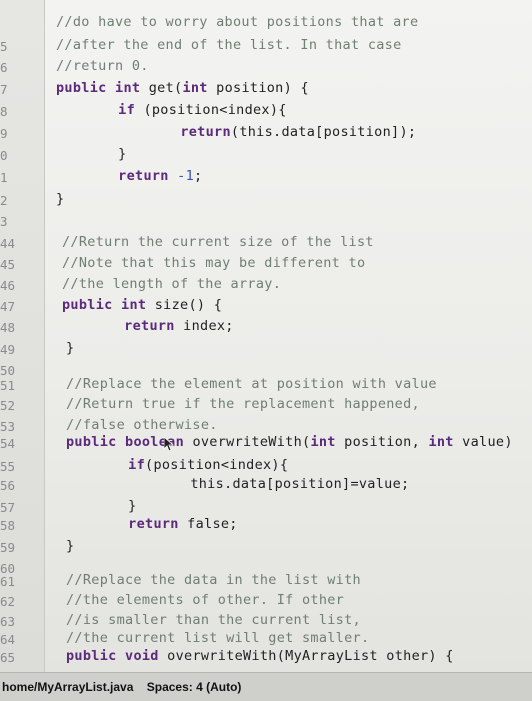 The width and height of the screenshot is (532, 701). What do you see at coordinates (4, 177) in the screenshot?
I see `line-number: 1` at bounding box center [4, 177].